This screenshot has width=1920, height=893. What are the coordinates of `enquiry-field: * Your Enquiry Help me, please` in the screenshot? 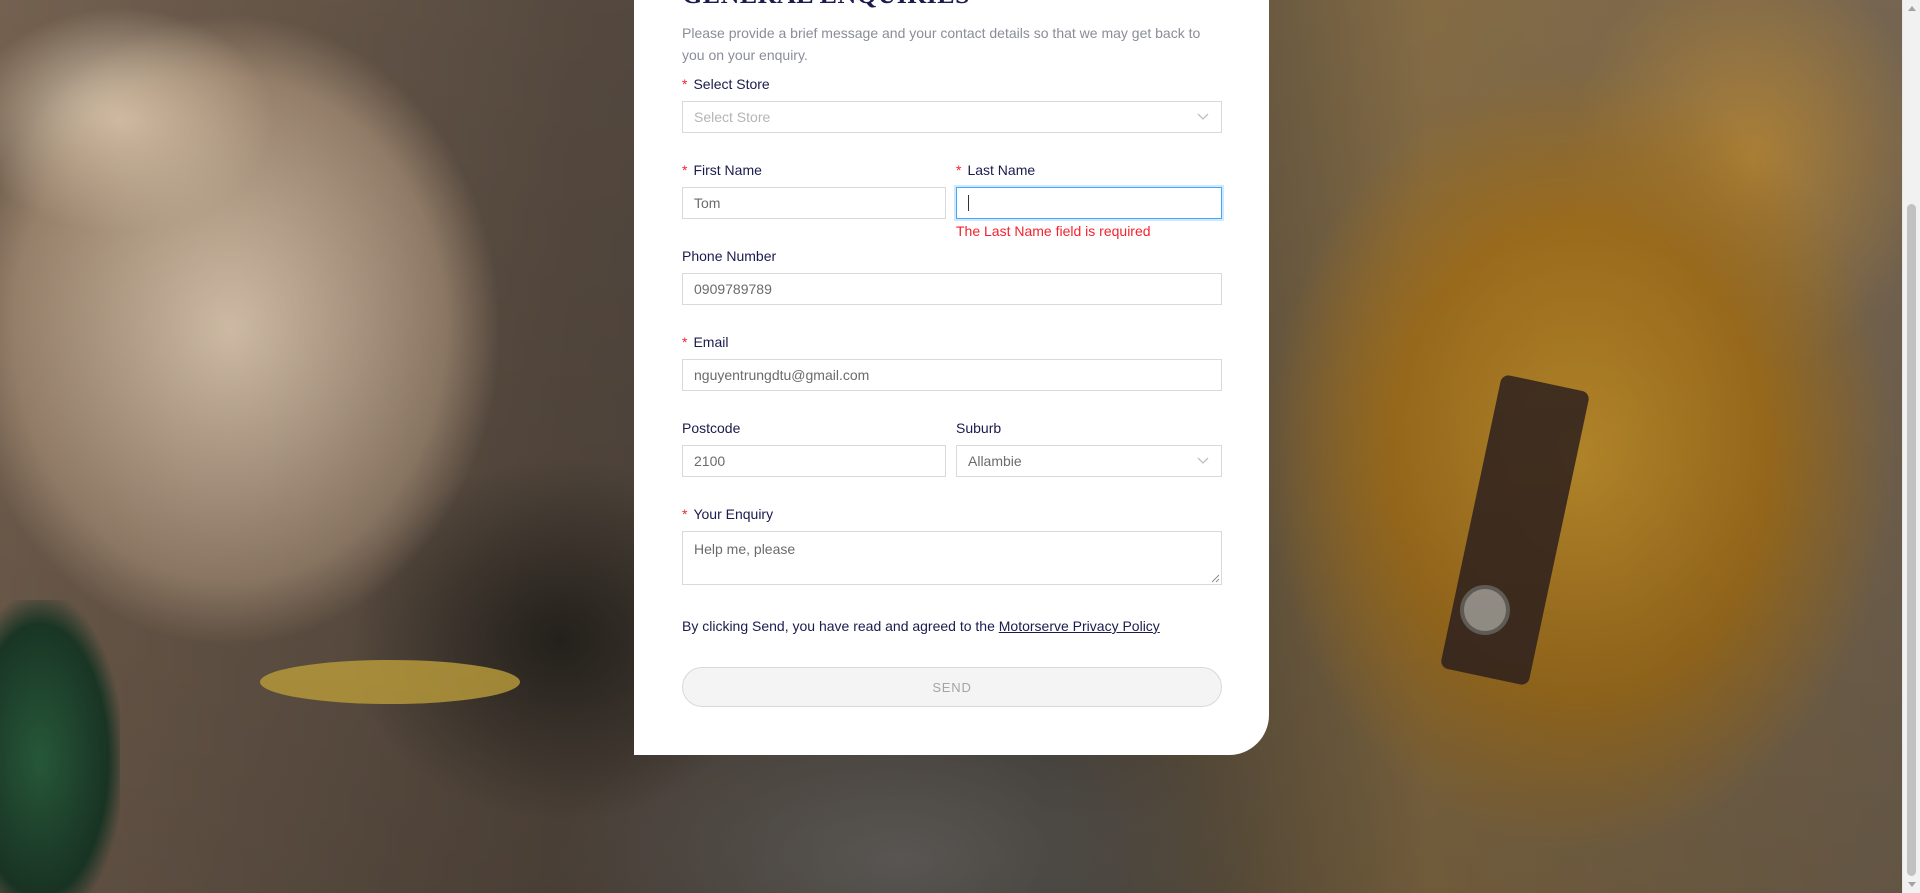 It's located at (952, 545).